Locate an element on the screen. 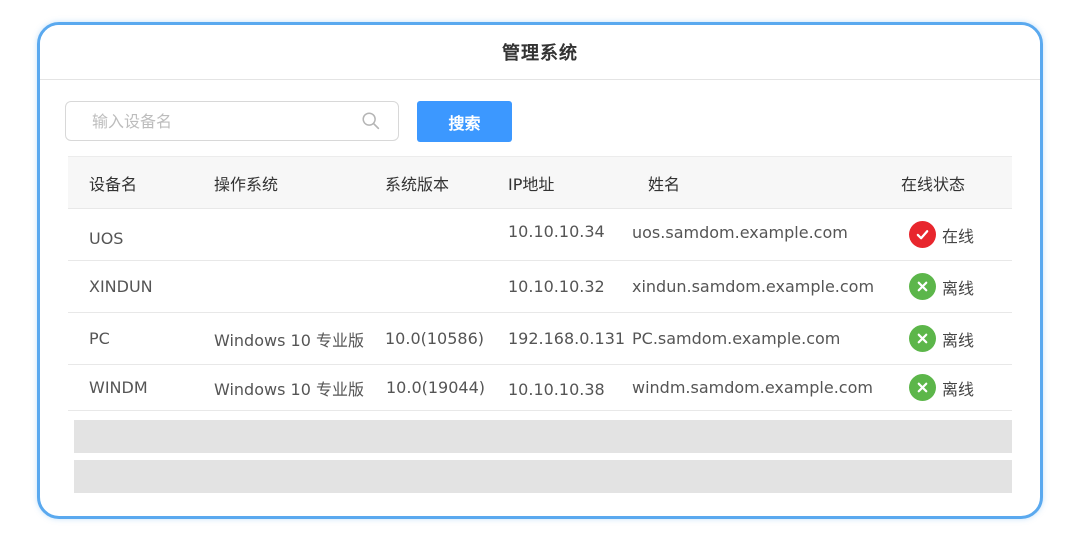 Image resolution: width=1080 pixels, height=540 pixels. header-ip: IP地址 is located at coordinates (531, 182).